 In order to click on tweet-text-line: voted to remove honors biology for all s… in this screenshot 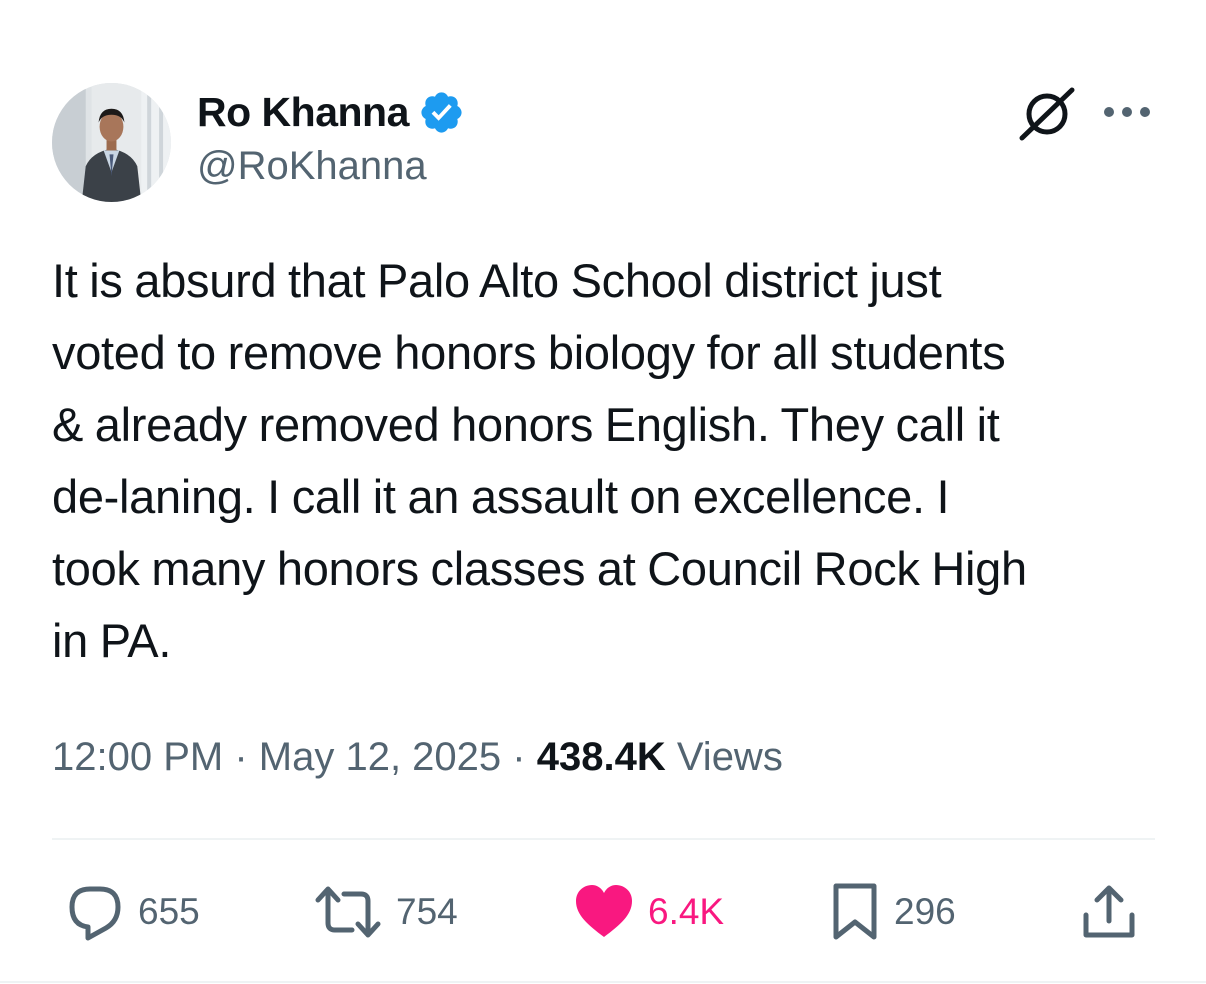, I will do `click(529, 352)`.